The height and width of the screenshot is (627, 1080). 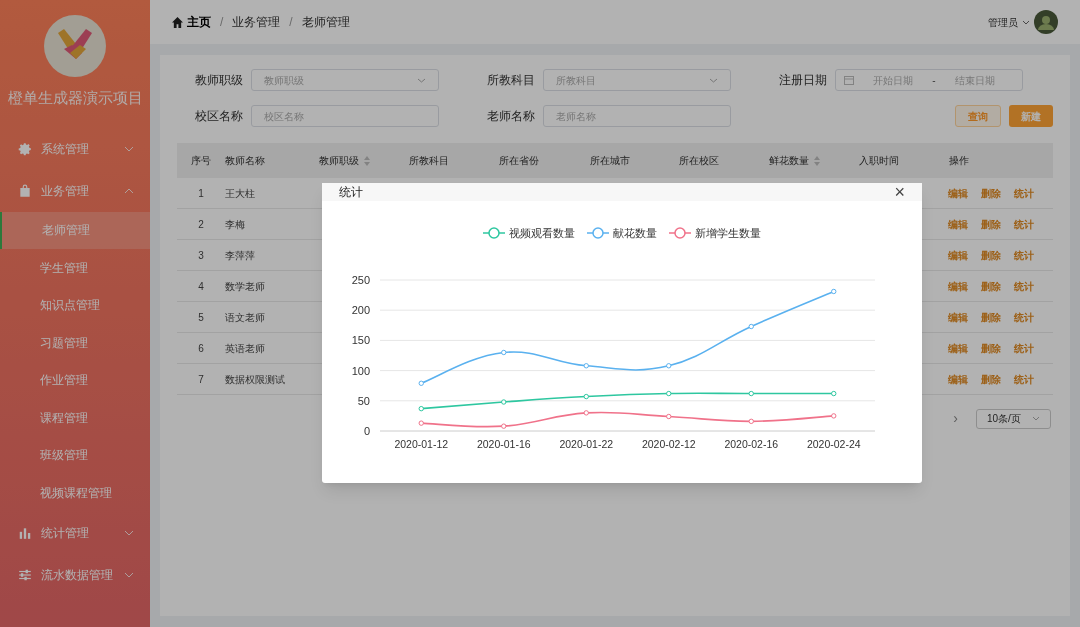 What do you see at coordinates (201, 224) in the screenshot?
I see `table-cell: 2` at bounding box center [201, 224].